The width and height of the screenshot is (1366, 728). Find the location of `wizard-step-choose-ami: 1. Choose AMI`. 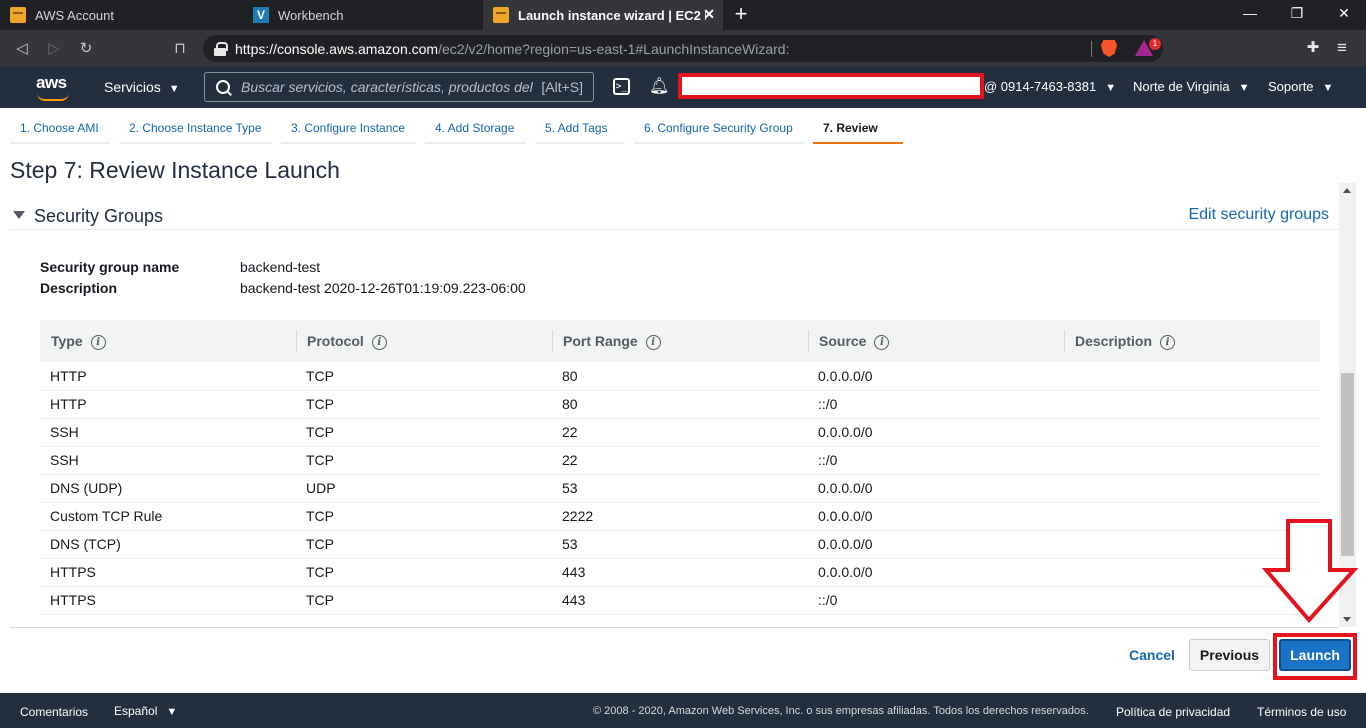

wizard-step-choose-ami: 1. Choose AMI is located at coordinates (60, 129).